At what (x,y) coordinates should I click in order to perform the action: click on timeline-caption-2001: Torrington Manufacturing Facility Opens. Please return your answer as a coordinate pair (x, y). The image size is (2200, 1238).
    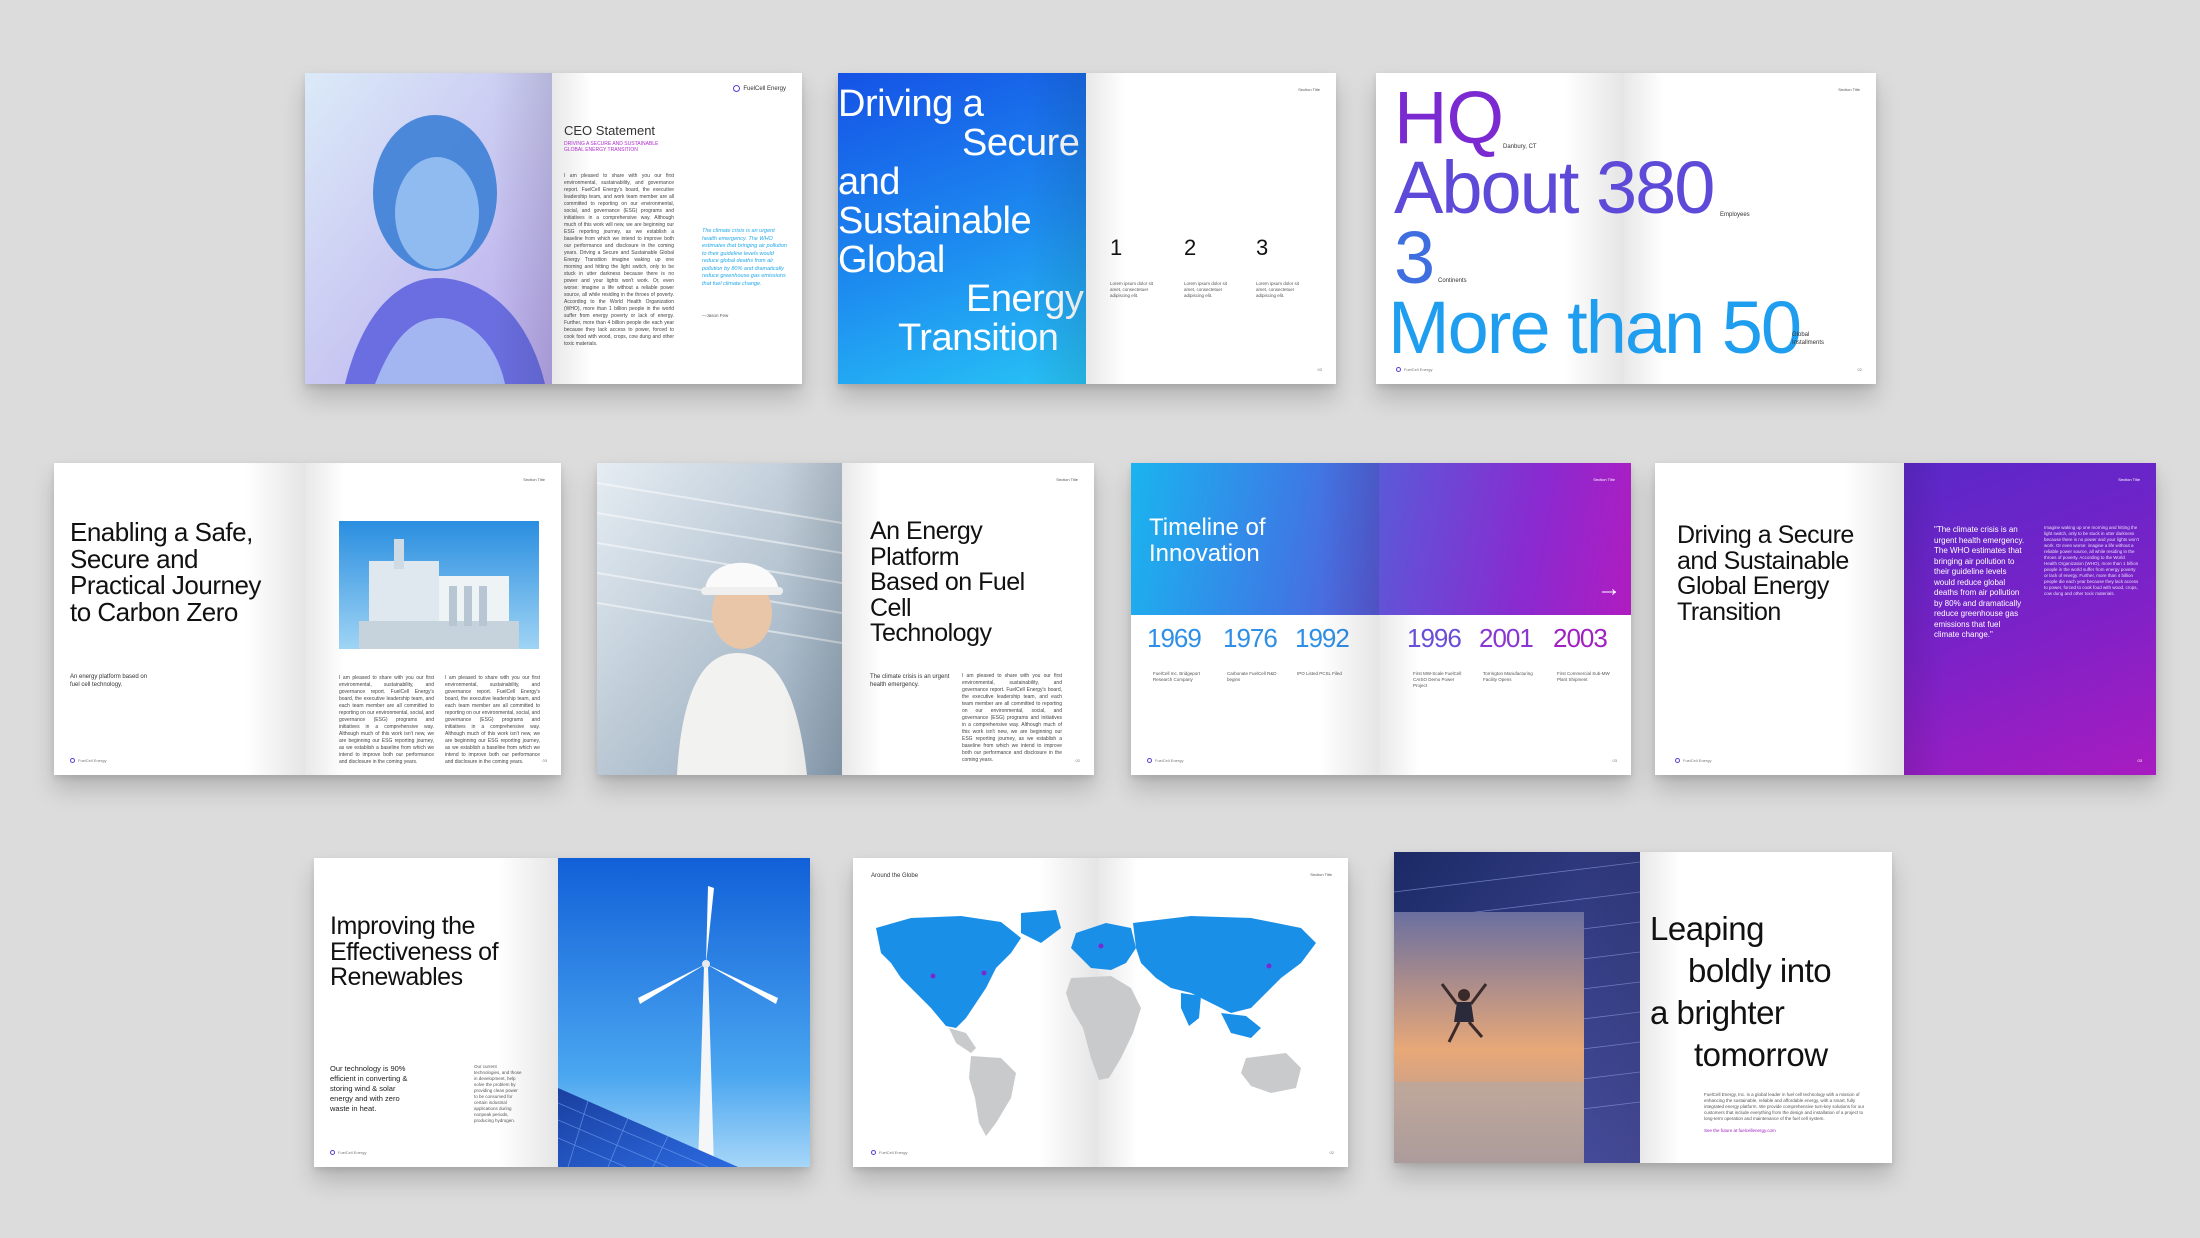
    Looking at the image, I should click on (1508, 676).